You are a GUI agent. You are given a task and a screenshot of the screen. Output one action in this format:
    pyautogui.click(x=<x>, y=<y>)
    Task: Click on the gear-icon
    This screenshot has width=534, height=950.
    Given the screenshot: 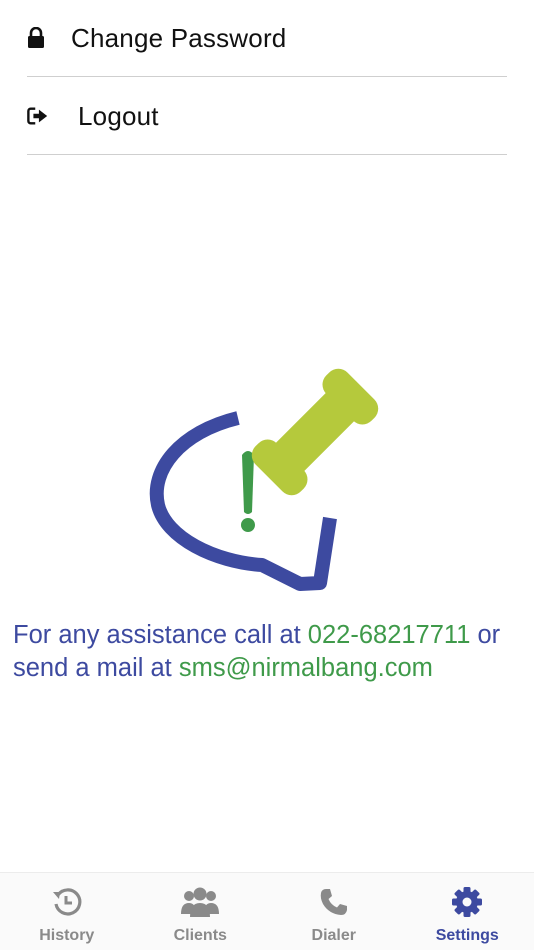 What is the action you would take?
    pyautogui.click(x=467, y=902)
    